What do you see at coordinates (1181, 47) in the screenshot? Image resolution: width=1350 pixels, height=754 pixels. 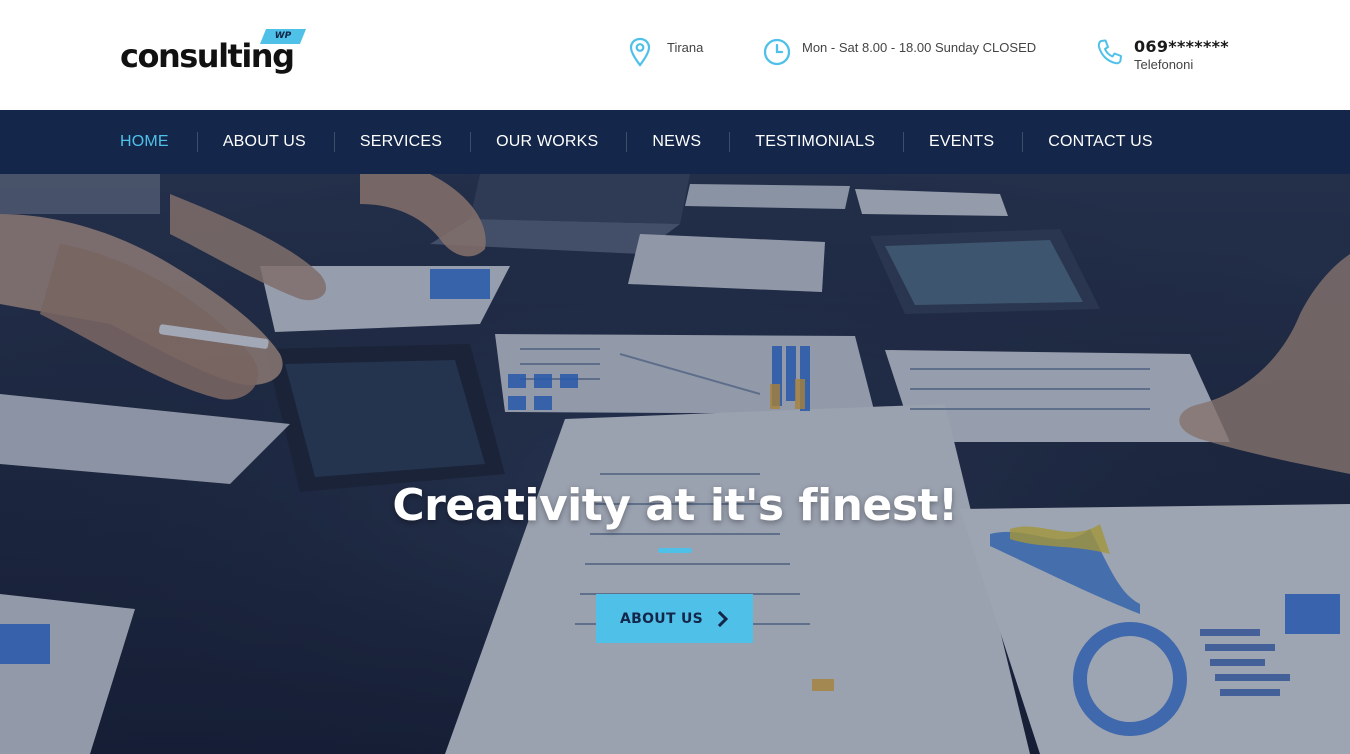 I see `phone-number: 069*******` at bounding box center [1181, 47].